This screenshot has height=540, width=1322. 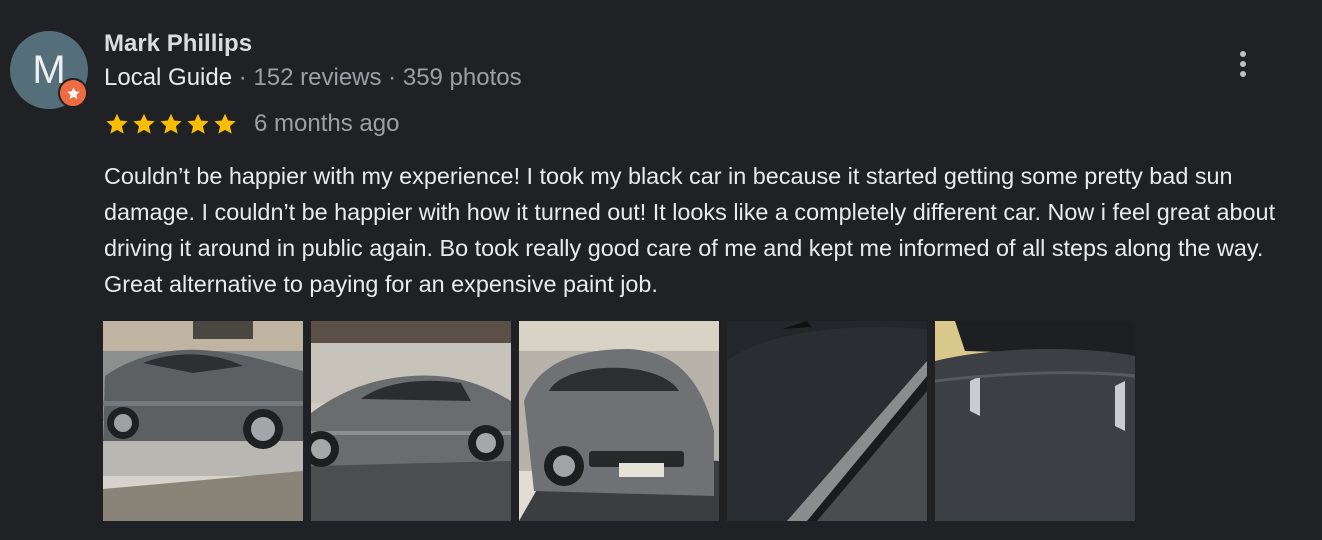 I want to click on review-count: 152 reviews, so click(x=317, y=77).